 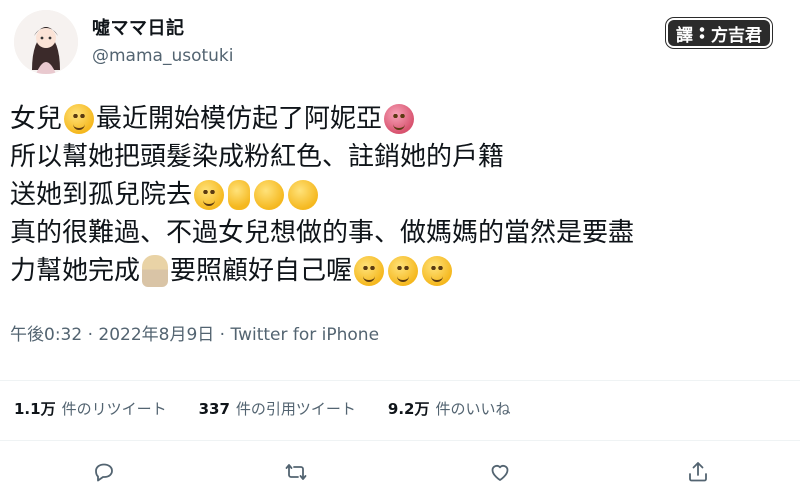 I want to click on reply-icon, so click(x=104, y=472).